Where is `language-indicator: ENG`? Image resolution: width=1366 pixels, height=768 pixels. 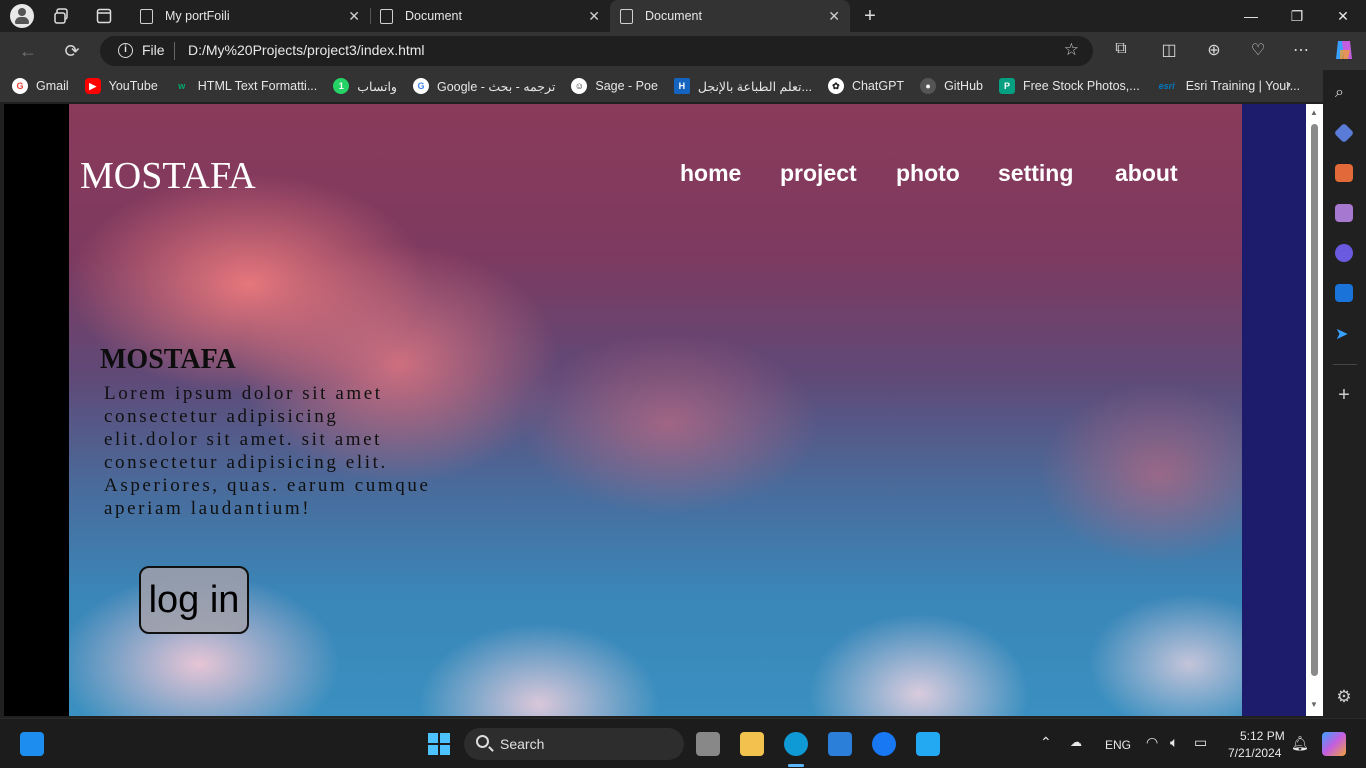
language-indicator: ENG is located at coordinates (1118, 745).